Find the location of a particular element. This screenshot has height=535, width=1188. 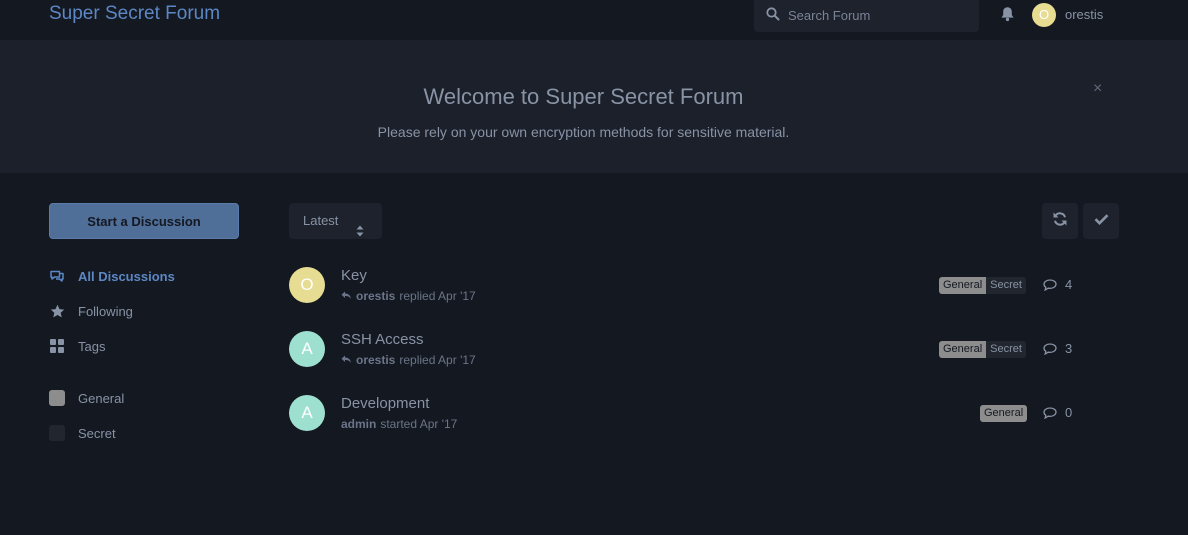

sort-dropdown: Latest is located at coordinates (335, 221).